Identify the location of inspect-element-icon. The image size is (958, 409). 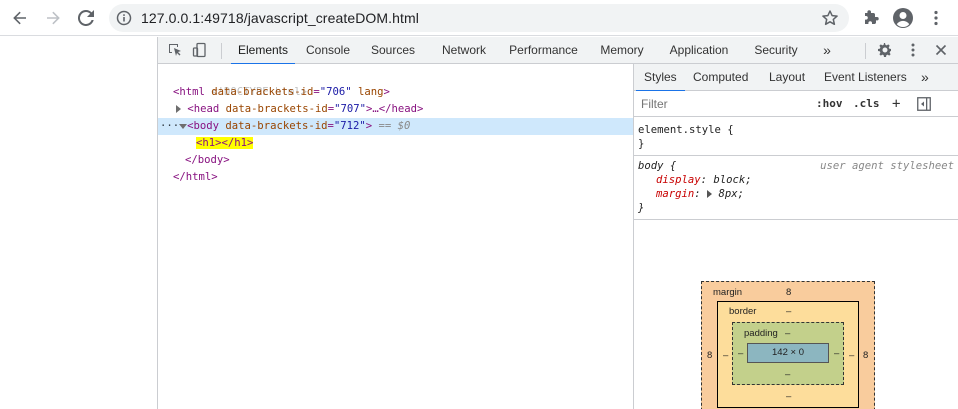
(175, 50).